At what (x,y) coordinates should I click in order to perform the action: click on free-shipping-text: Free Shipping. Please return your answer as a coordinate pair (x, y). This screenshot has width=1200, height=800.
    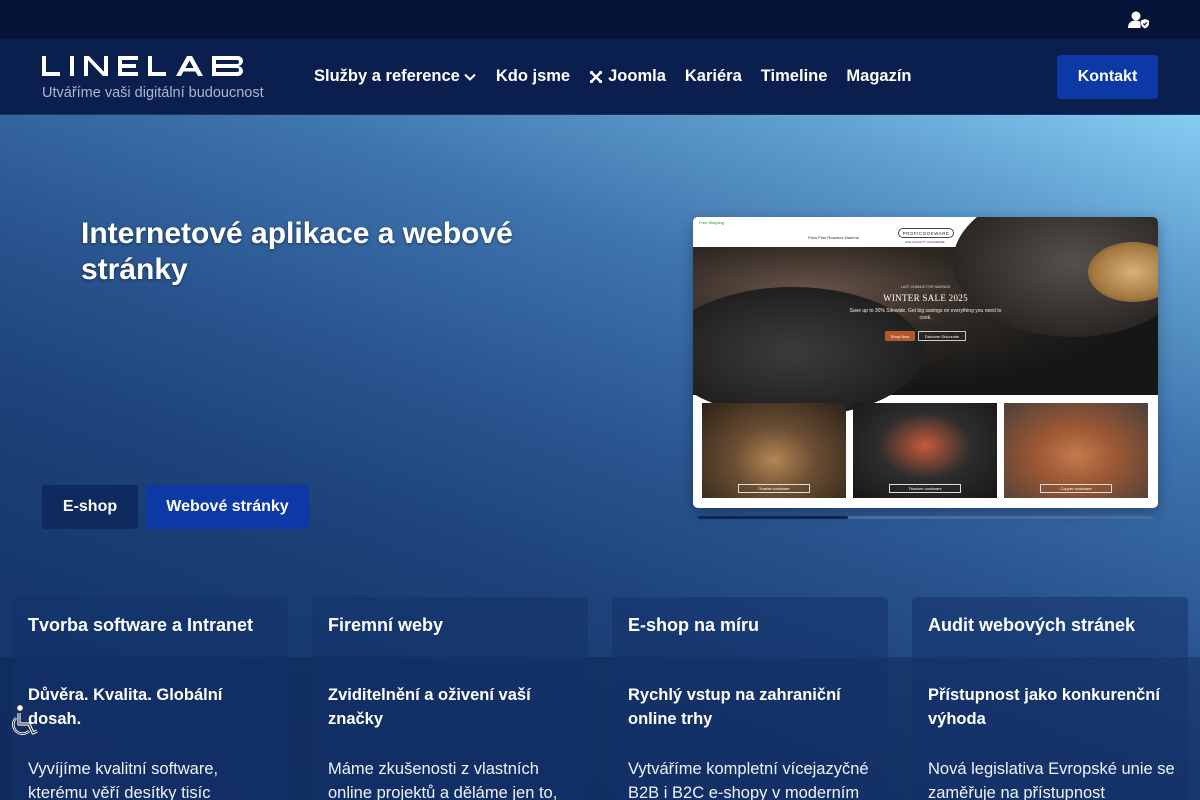
    Looking at the image, I should click on (711, 222).